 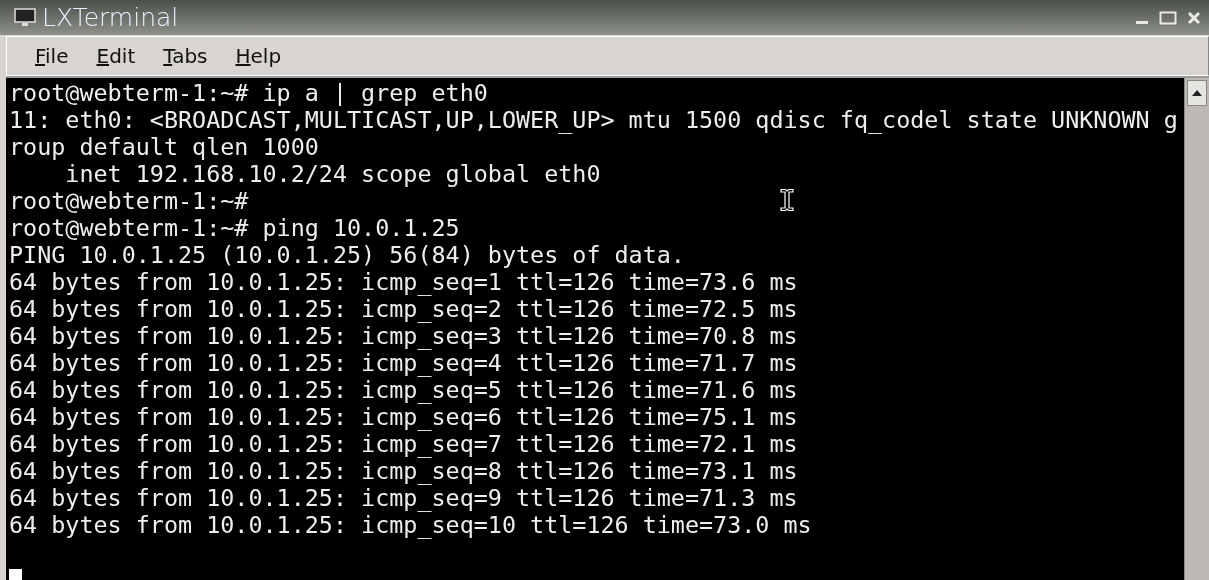 What do you see at coordinates (1196, 329) in the screenshot?
I see `scrollbar` at bounding box center [1196, 329].